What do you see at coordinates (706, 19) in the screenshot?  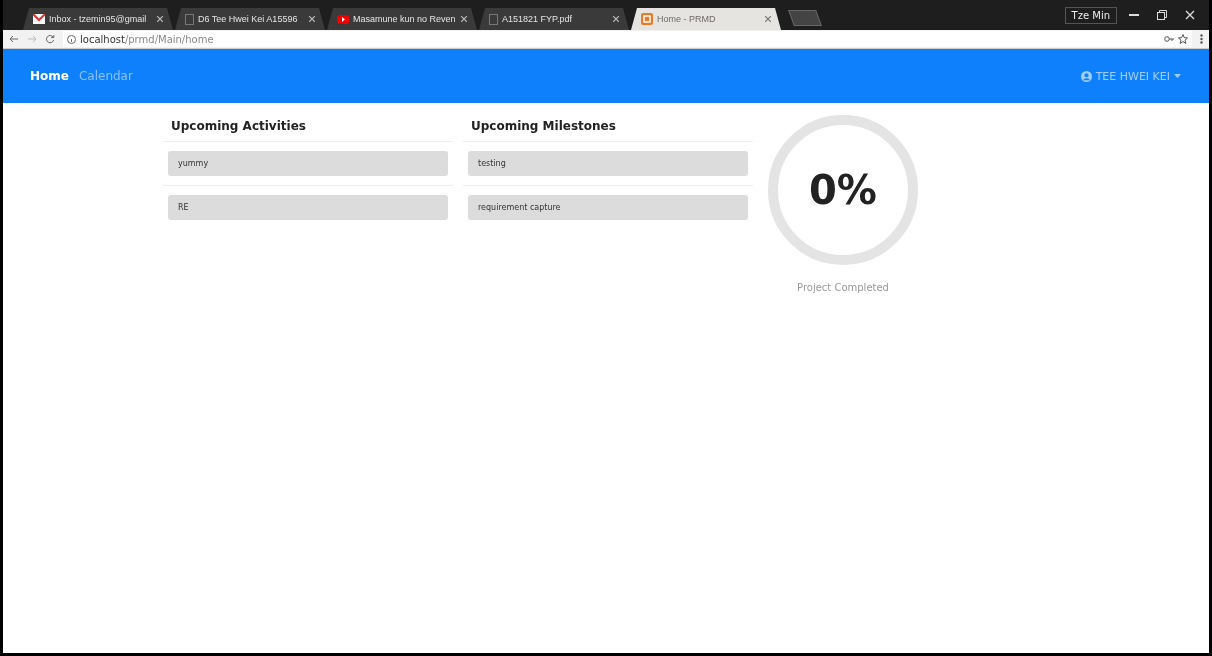 I see `browser-tab: Home - PRMD` at bounding box center [706, 19].